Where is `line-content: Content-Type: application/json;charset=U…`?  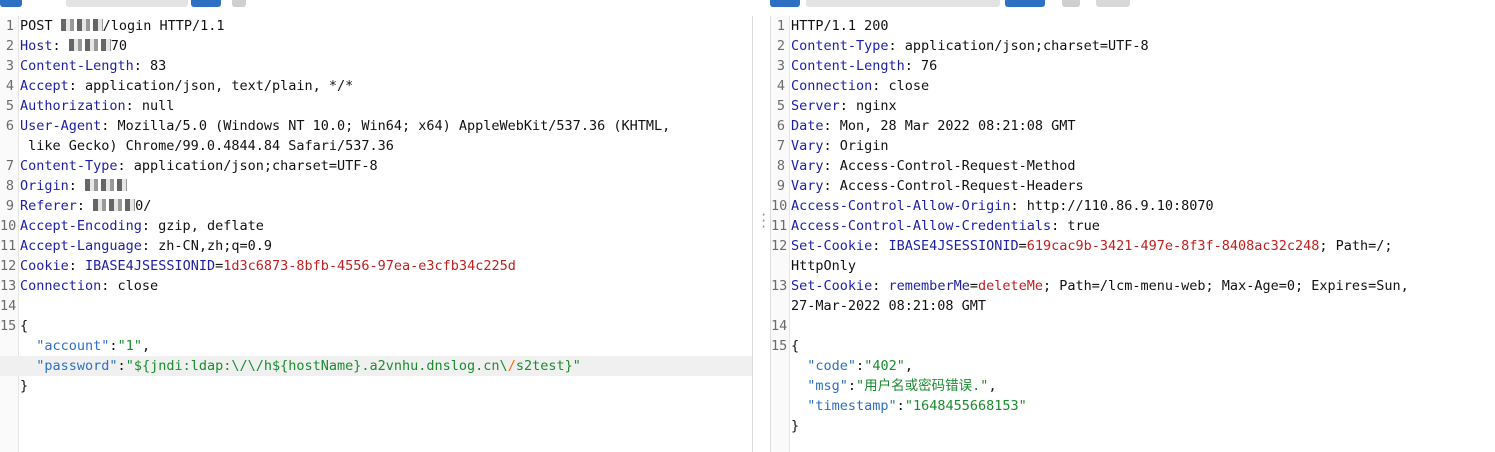
line-content: Content-Type: application/json;charset=U… is located at coordinates (199, 166).